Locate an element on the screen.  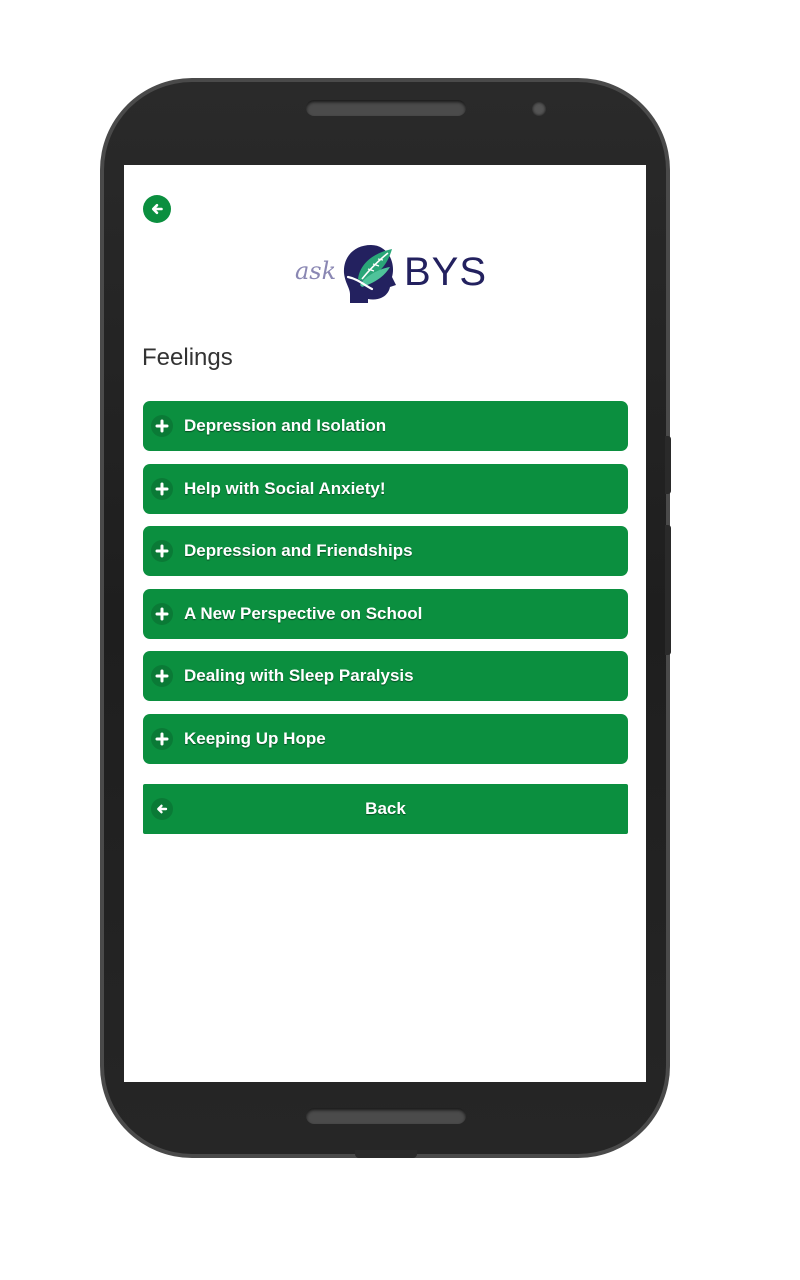
topic-item-label: Depression and Friendships is located at coordinates (298, 550).